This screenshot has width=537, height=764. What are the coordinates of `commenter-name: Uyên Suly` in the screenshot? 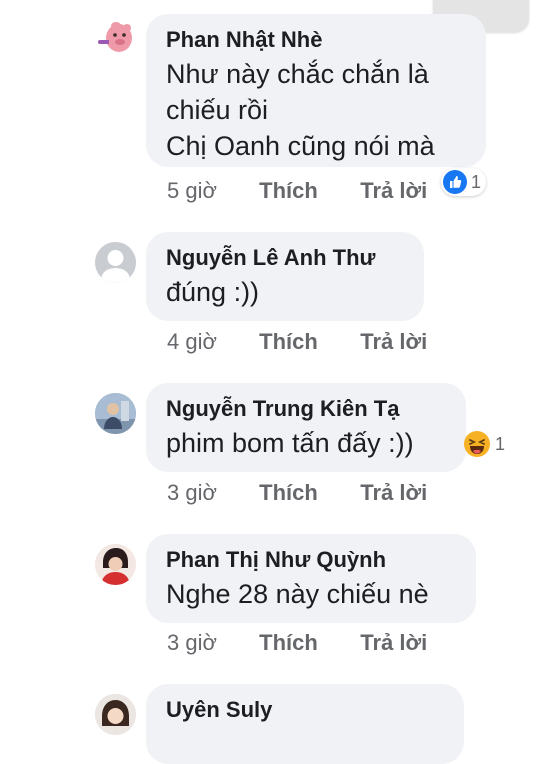 It's located at (305, 710).